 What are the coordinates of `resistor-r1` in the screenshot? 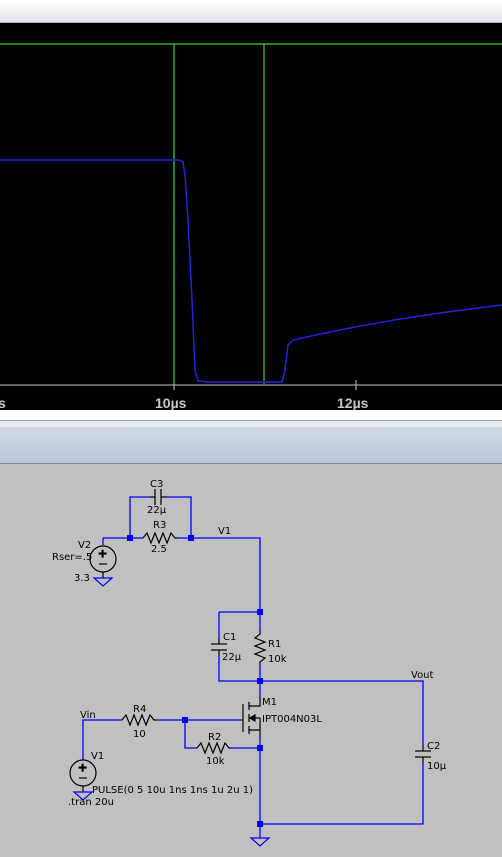 It's located at (260, 647).